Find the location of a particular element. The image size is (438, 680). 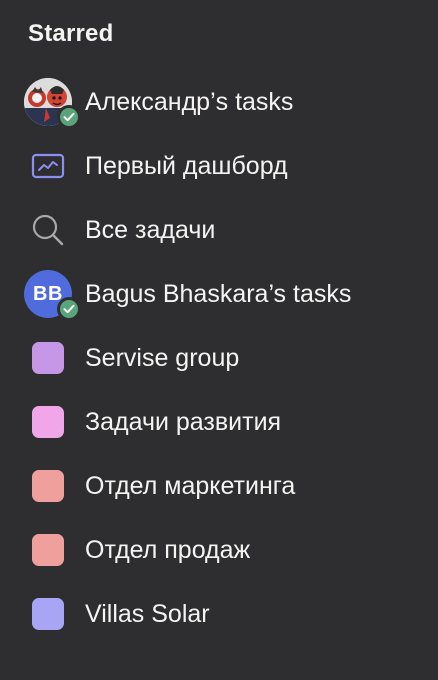

item-label: Servise group is located at coordinates (162, 357).